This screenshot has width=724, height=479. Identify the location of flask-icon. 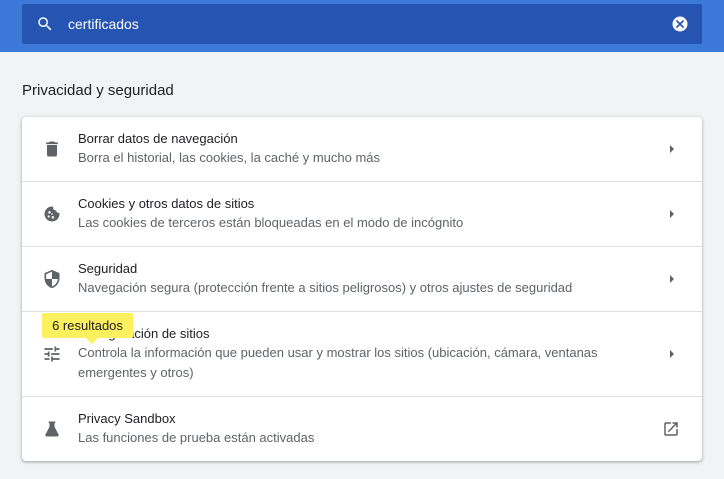
(52, 429).